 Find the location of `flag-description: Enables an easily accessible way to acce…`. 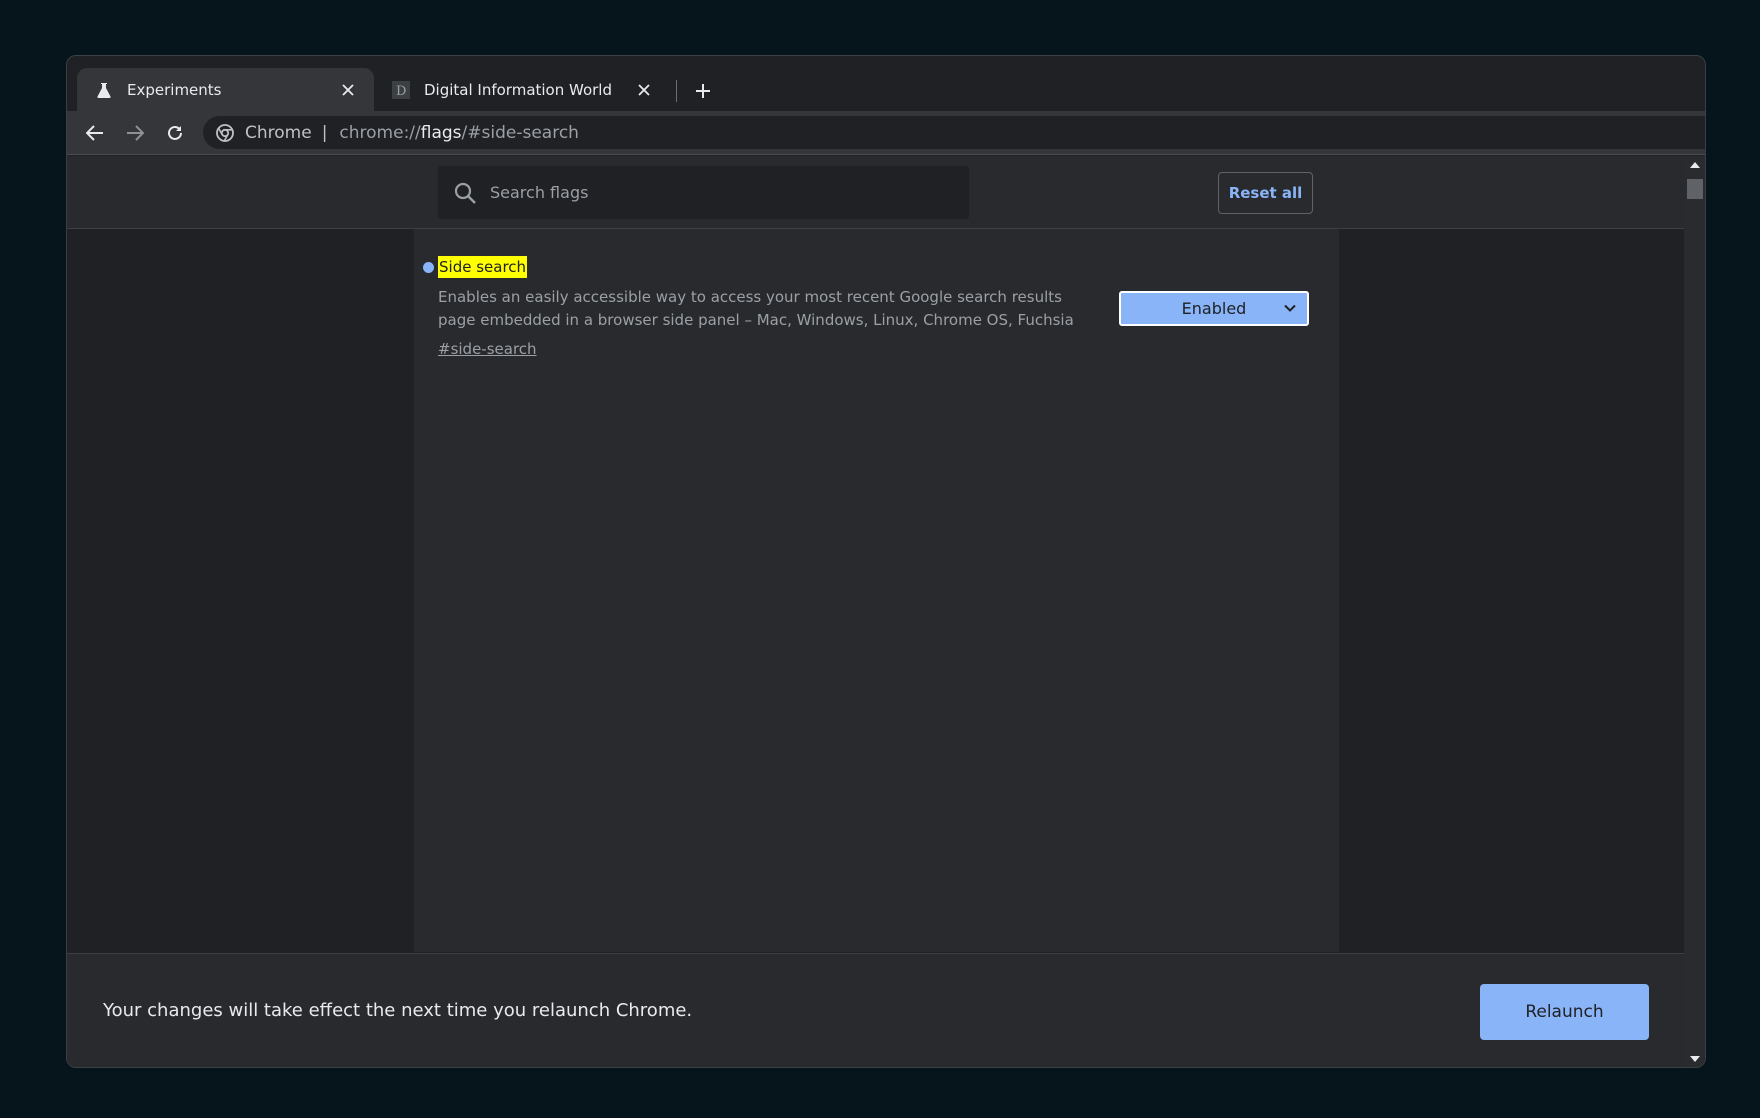

flag-description: Enables an easily accessible way to acce… is located at coordinates (756, 308).